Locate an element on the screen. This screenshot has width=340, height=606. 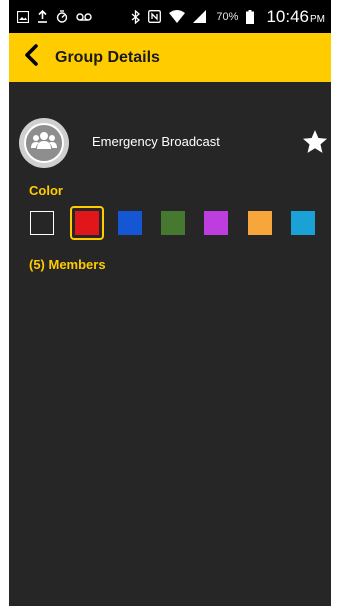
voicemail-icon is located at coordinates (84, 17).